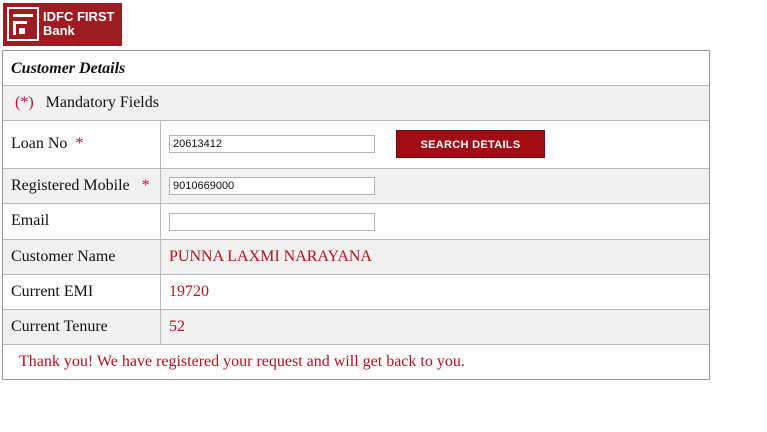 The height and width of the screenshot is (432, 767). I want to click on current-tenure-row: Current Tenure 52, so click(356, 327).